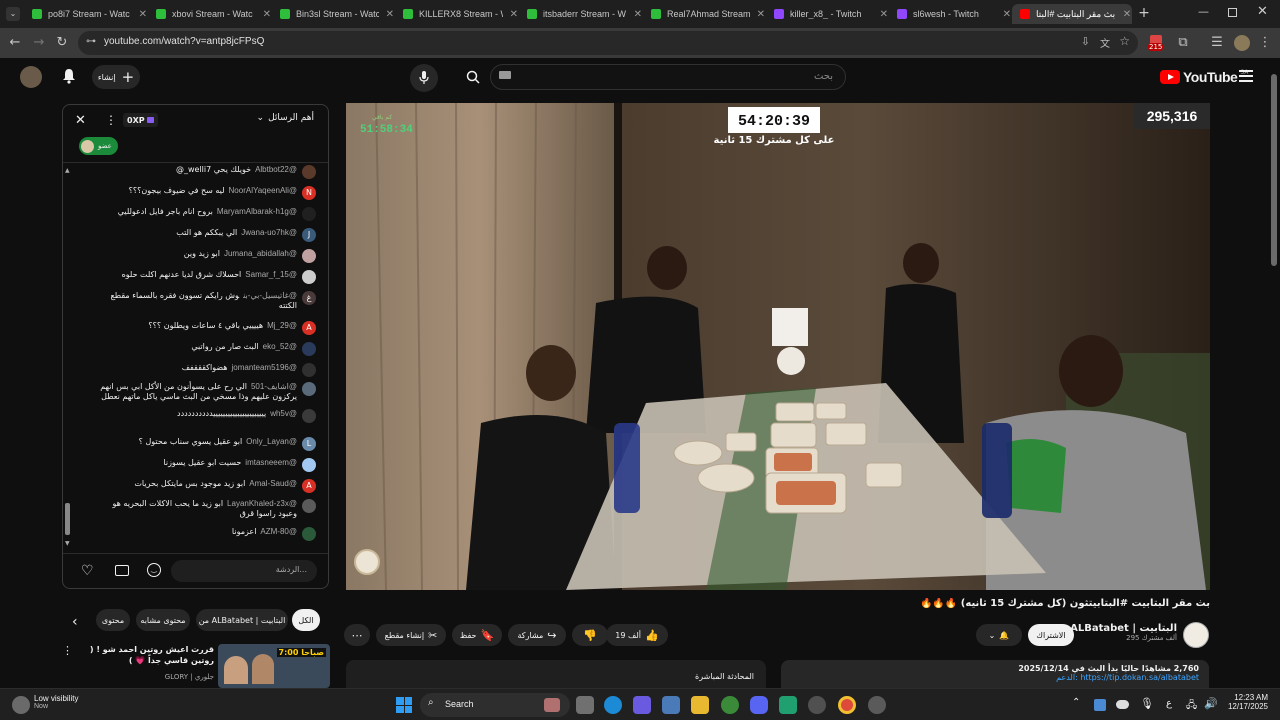 Image resolution: width=1280 pixels, height=720 pixels. Describe the element at coordinates (357, 635) in the screenshot. I see `more-actions-button: ⋯` at that location.